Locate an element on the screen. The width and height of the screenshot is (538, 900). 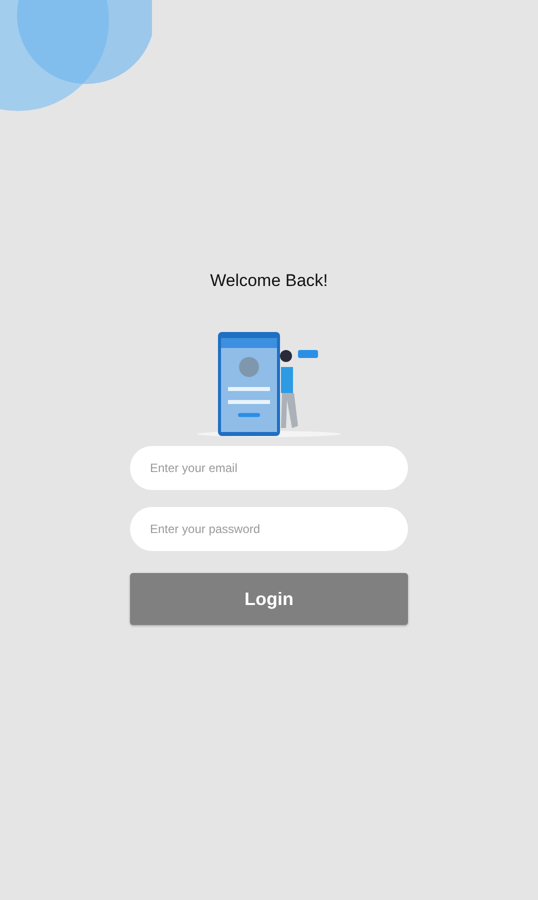
password-field: Enter your password is located at coordinates (269, 529).